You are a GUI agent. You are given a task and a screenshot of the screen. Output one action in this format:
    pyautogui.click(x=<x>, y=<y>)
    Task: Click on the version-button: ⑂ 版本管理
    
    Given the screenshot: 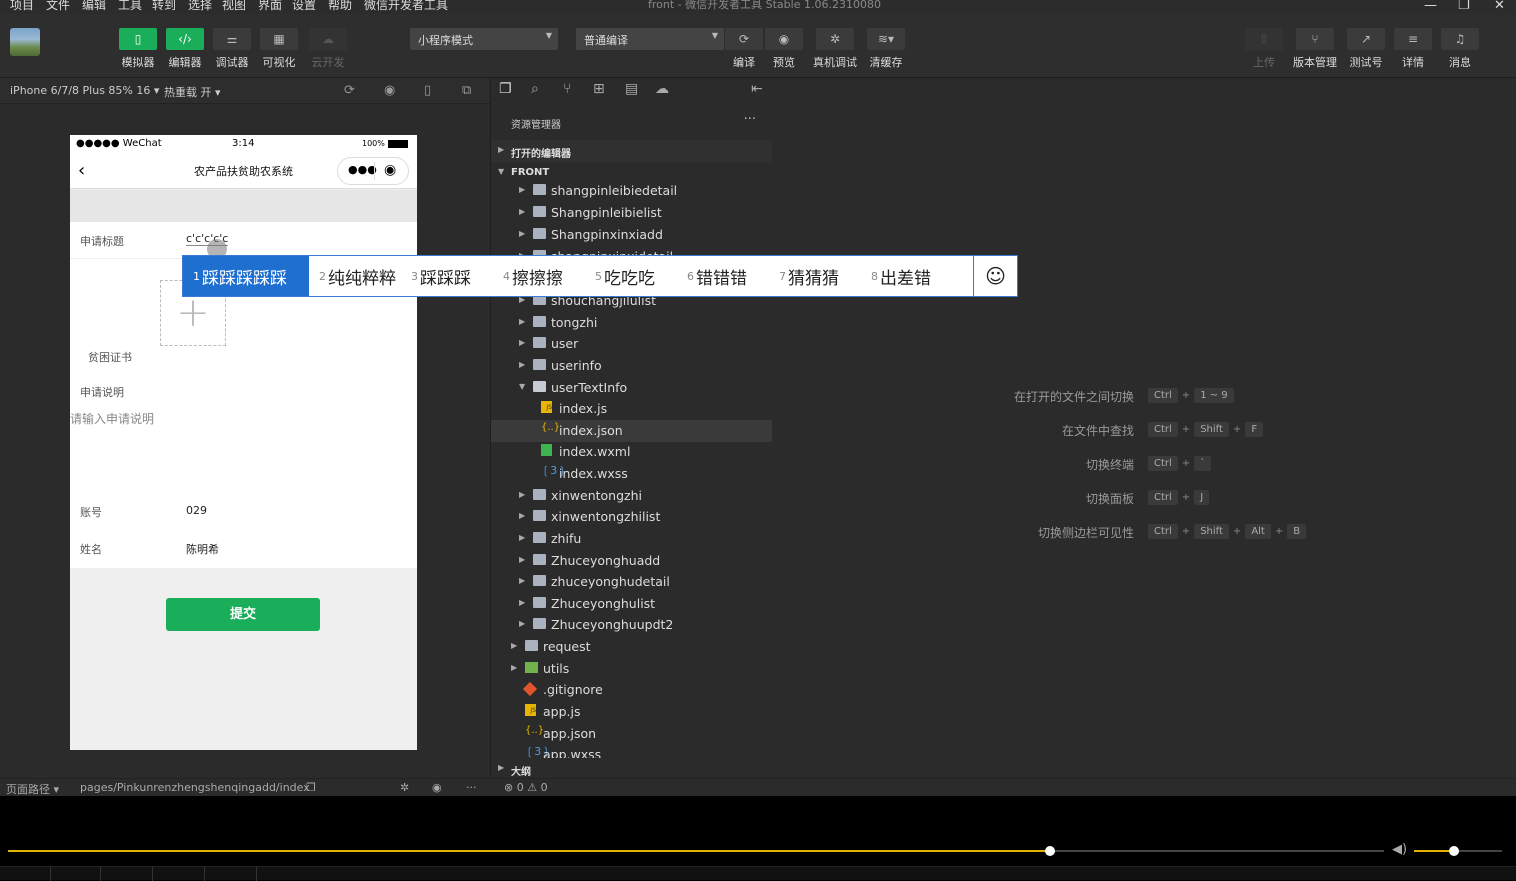 What is the action you would take?
    pyautogui.click(x=1315, y=55)
    